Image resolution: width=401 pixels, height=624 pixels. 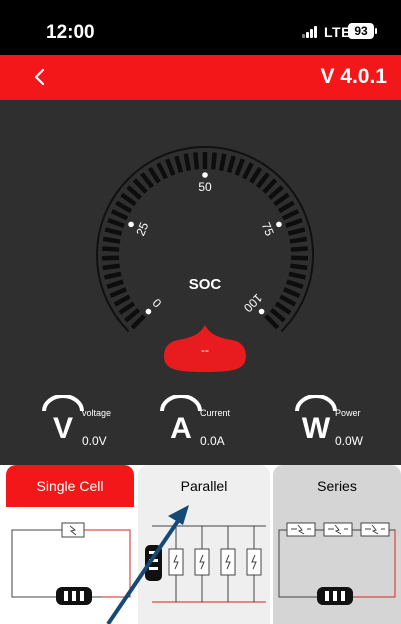 What do you see at coordinates (316, 426) in the screenshot?
I see `svg-text: W` at bounding box center [316, 426].